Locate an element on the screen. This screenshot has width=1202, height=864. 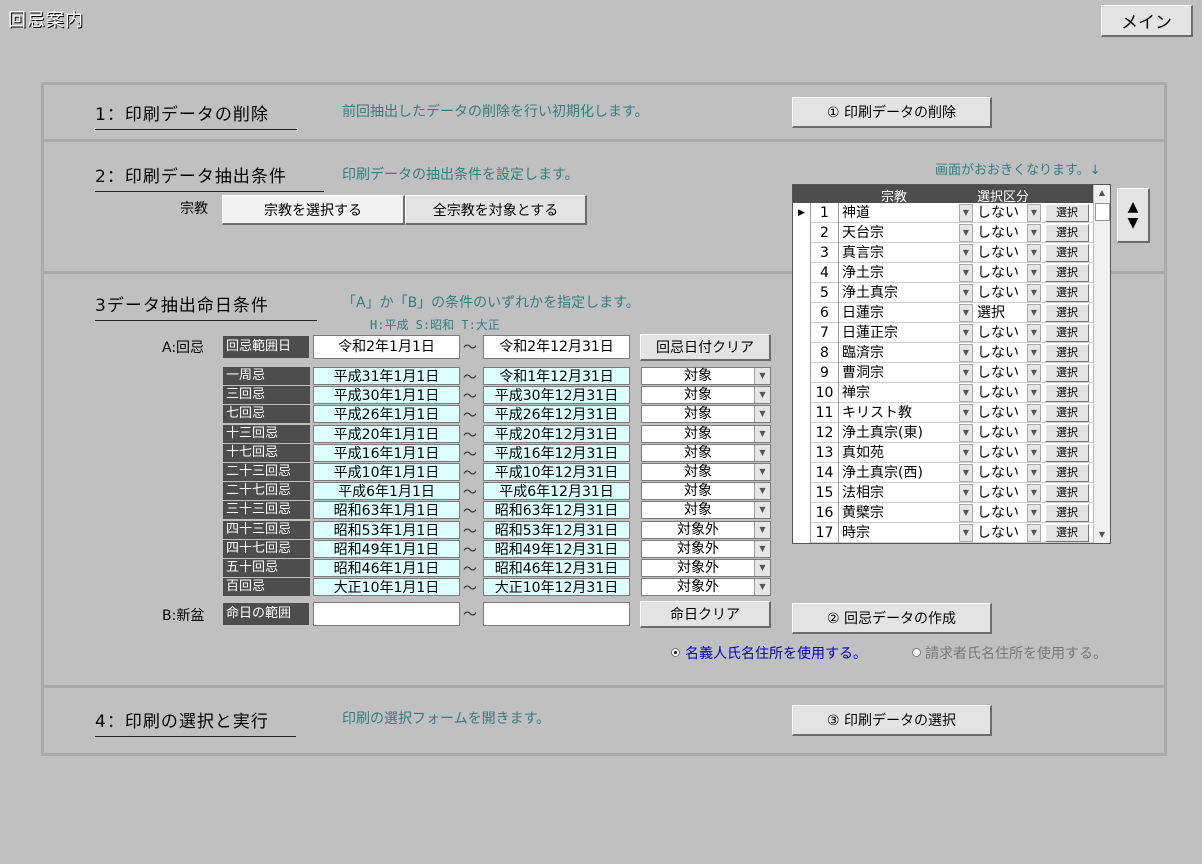
grid-row: 9 曹洞宗 ▼ しない ▼ 選択 is located at coordinates (943, 373).